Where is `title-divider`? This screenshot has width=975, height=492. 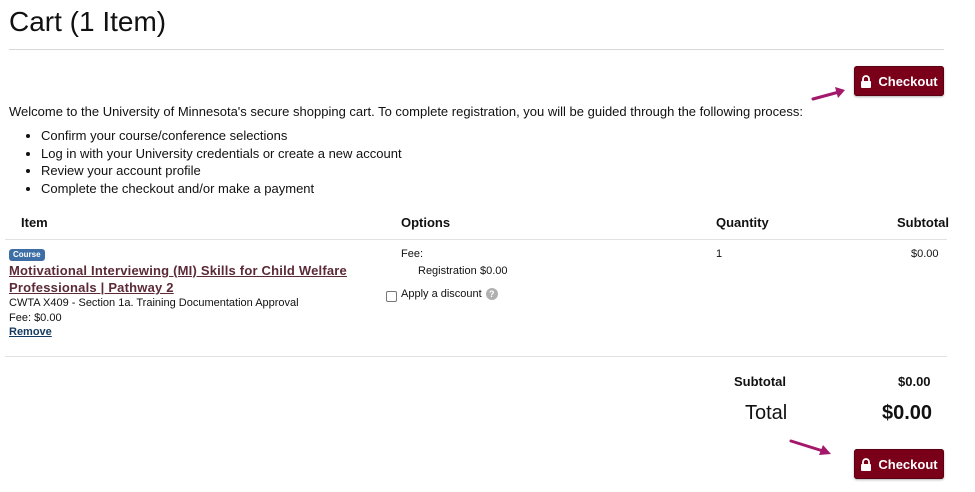
title-divider is located at coordinates (476, 49).